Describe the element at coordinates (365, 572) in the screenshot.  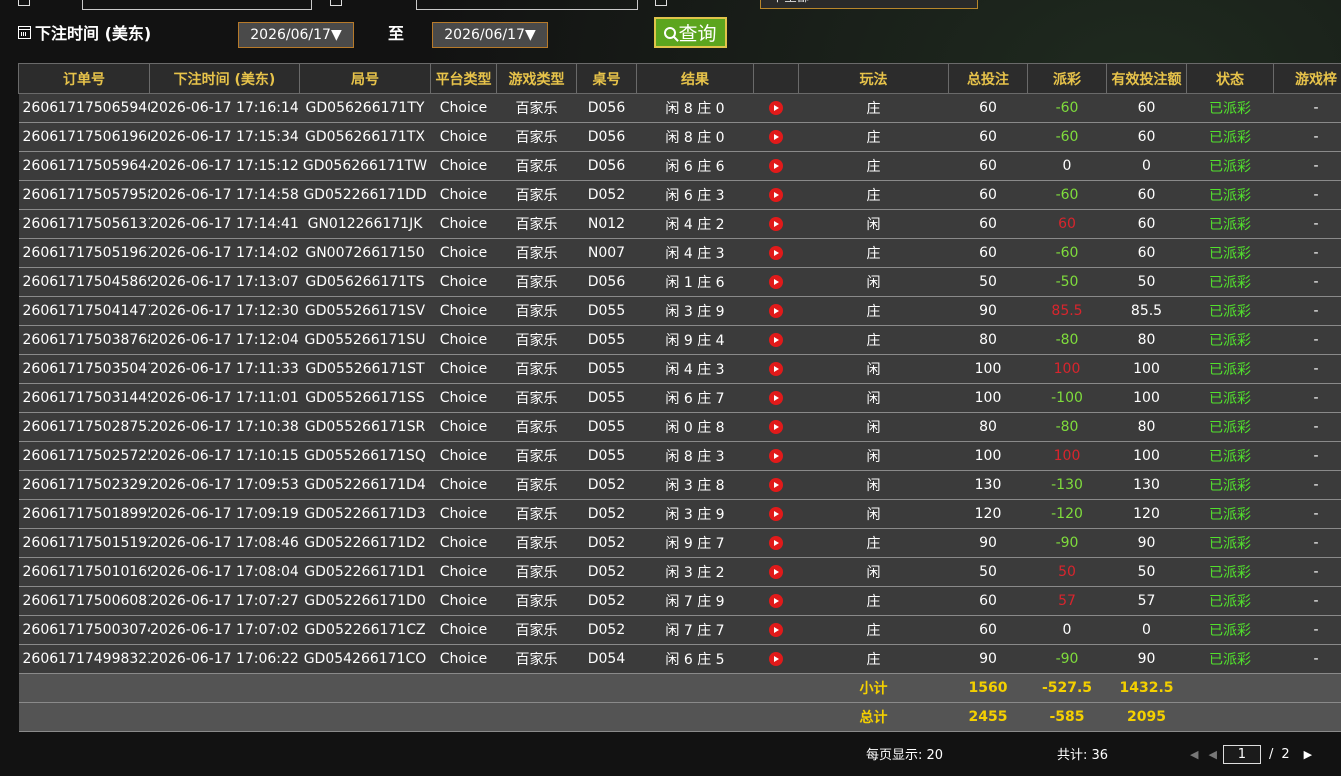
I see `table-cell: GD052266171D1` at that location.